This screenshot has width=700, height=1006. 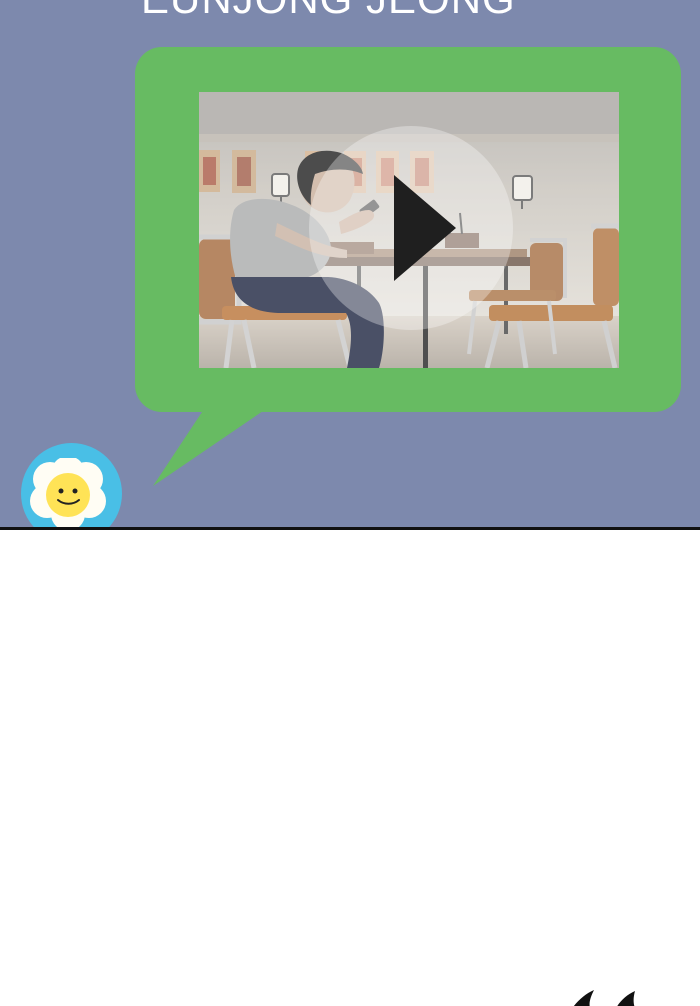 What do you see at coordinates (604, 998) in the screenshot?
I see `comic-ink-mark` at bounding box center [604, 998].